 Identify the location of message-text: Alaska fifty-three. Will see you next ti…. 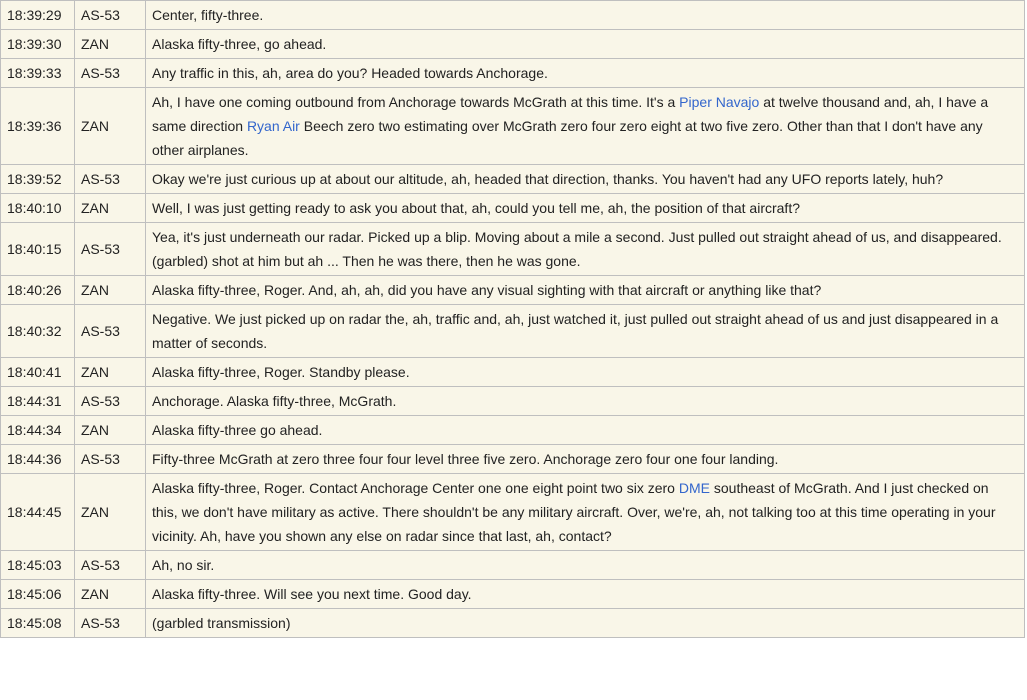
(312, 594).